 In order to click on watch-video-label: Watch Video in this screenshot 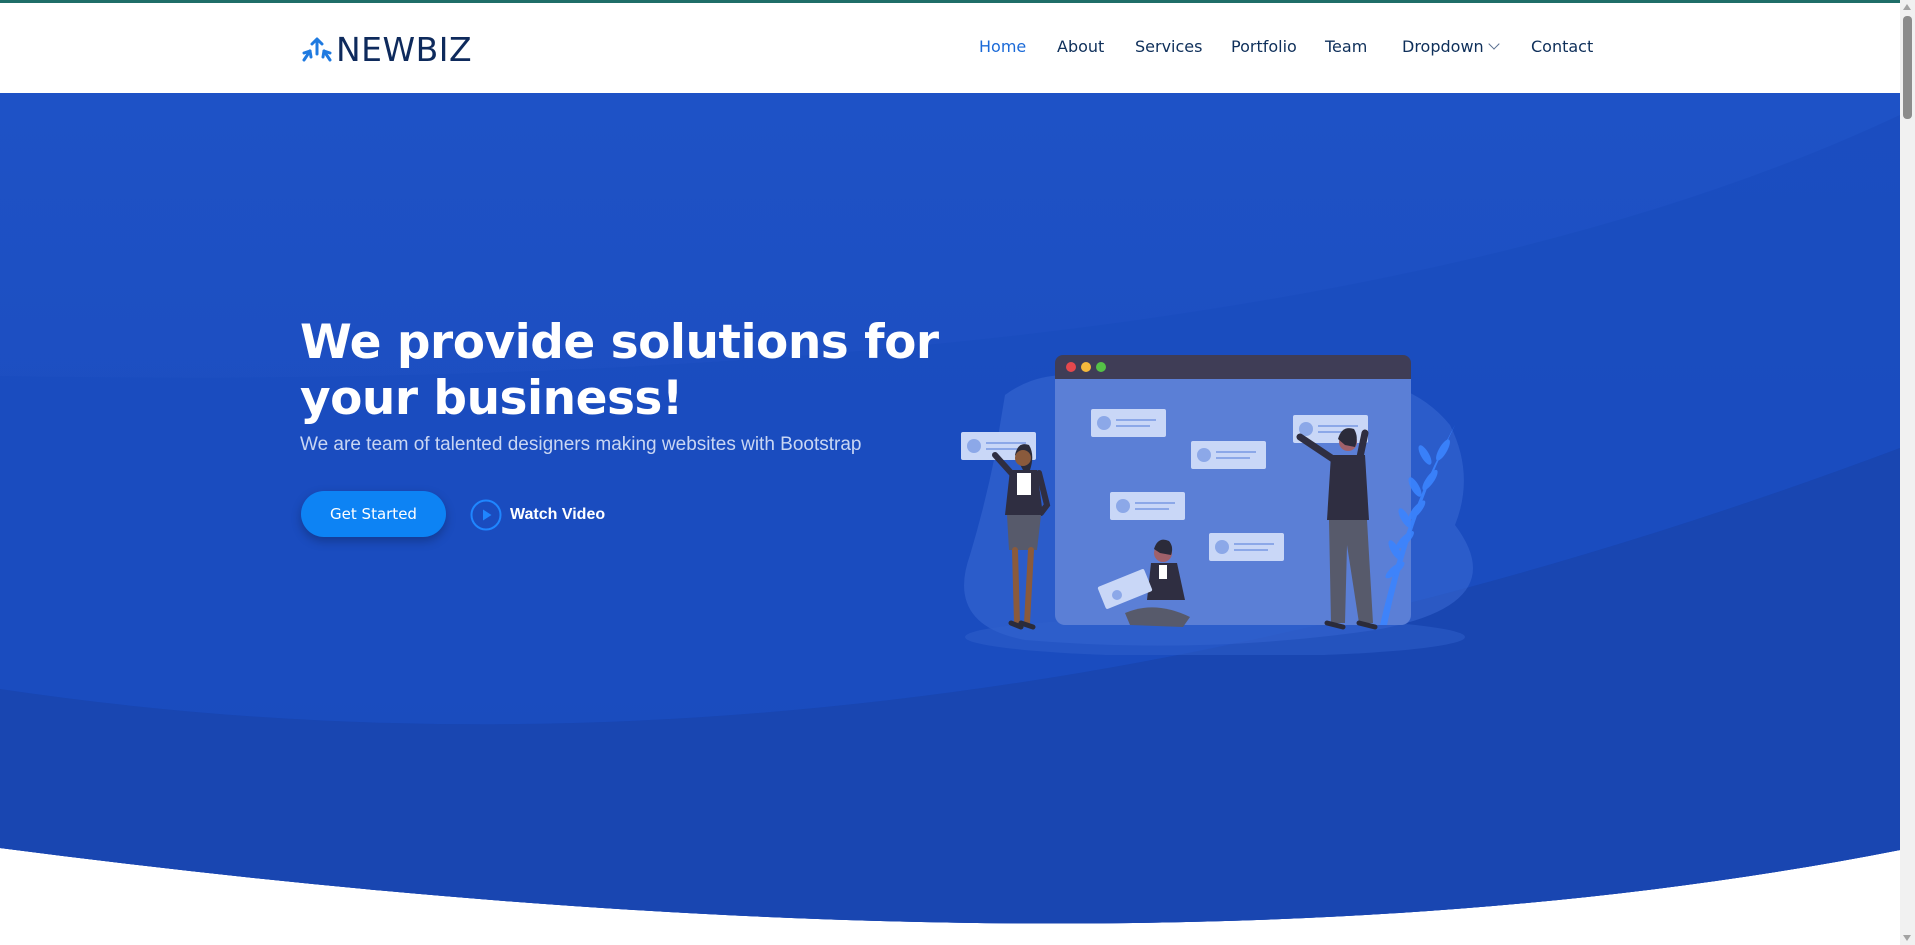, I will do `click(558, 514)`.